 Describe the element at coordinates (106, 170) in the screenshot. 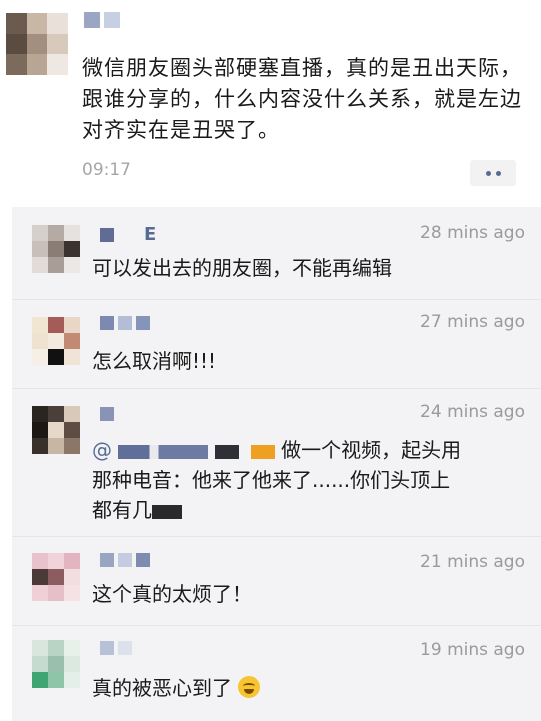

I see `post-time: 09:17` at that location.